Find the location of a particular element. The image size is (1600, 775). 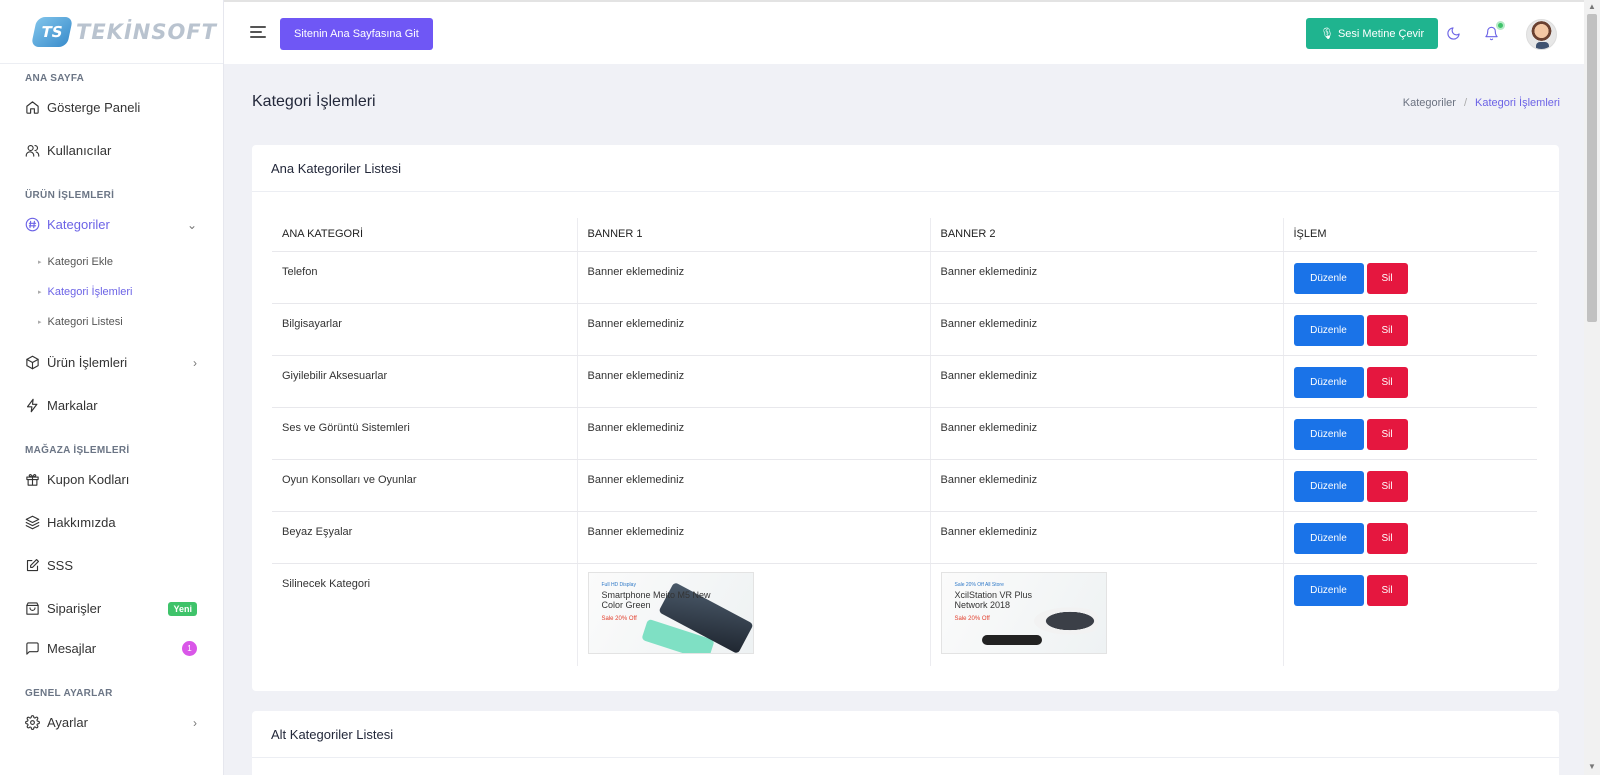

banner-title: XcilStation VR Plus Network 2018 is located at coordinates (993, 599).